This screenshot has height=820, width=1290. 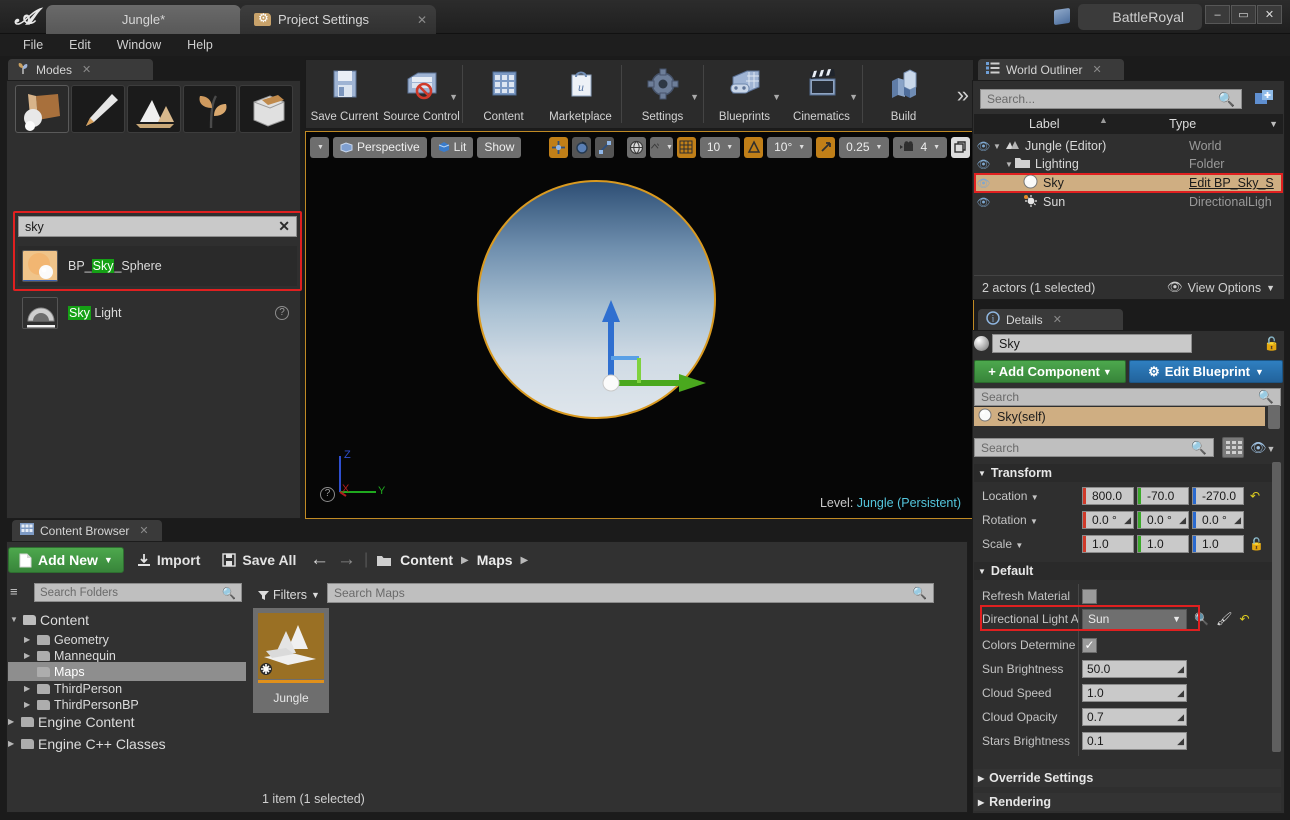 What do you see at coordinates (661, 147) in the screenshot?
I see `surface-snap-button: ▼` at bounding box center [661, 147].